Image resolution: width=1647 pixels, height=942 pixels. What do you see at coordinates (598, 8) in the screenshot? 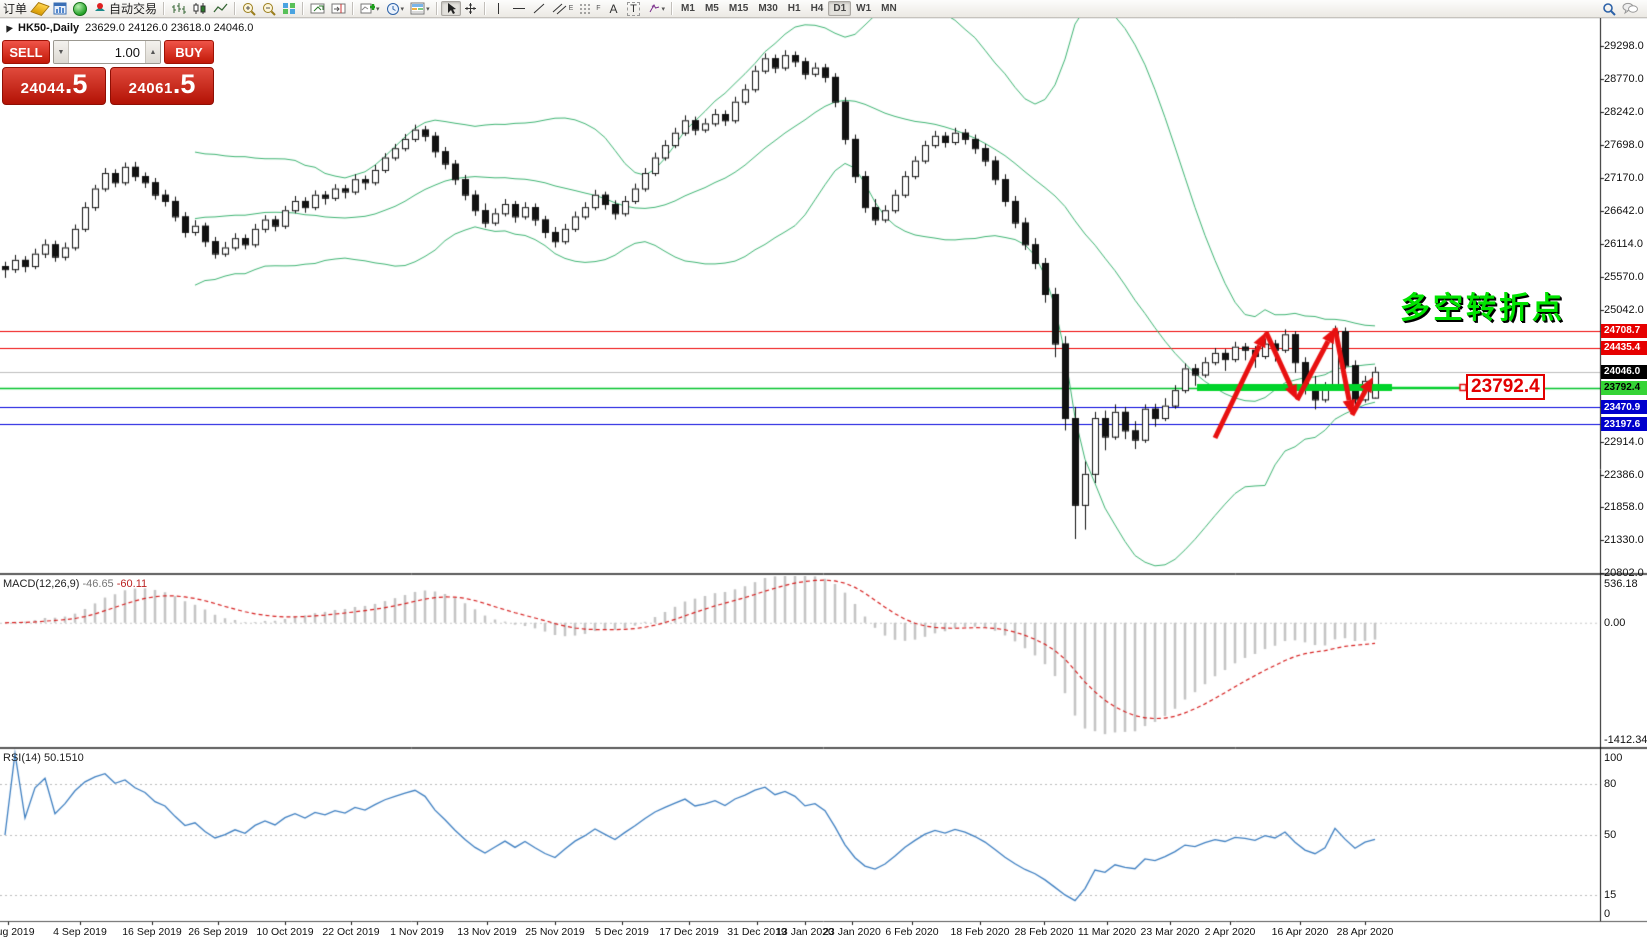
I see `fibo-sub-label: F` at bounding box center [598, 8].